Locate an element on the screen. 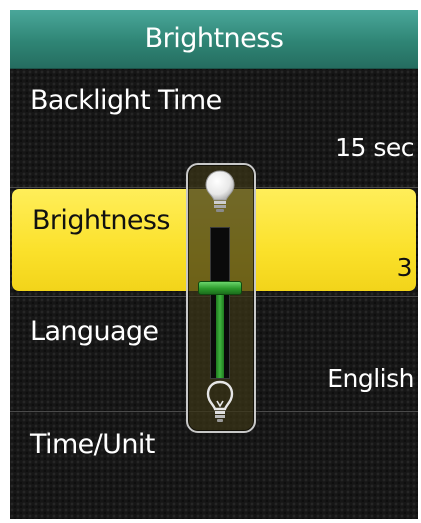 The image size is (421, 523). slider-track is located at coordinates (220, 303).